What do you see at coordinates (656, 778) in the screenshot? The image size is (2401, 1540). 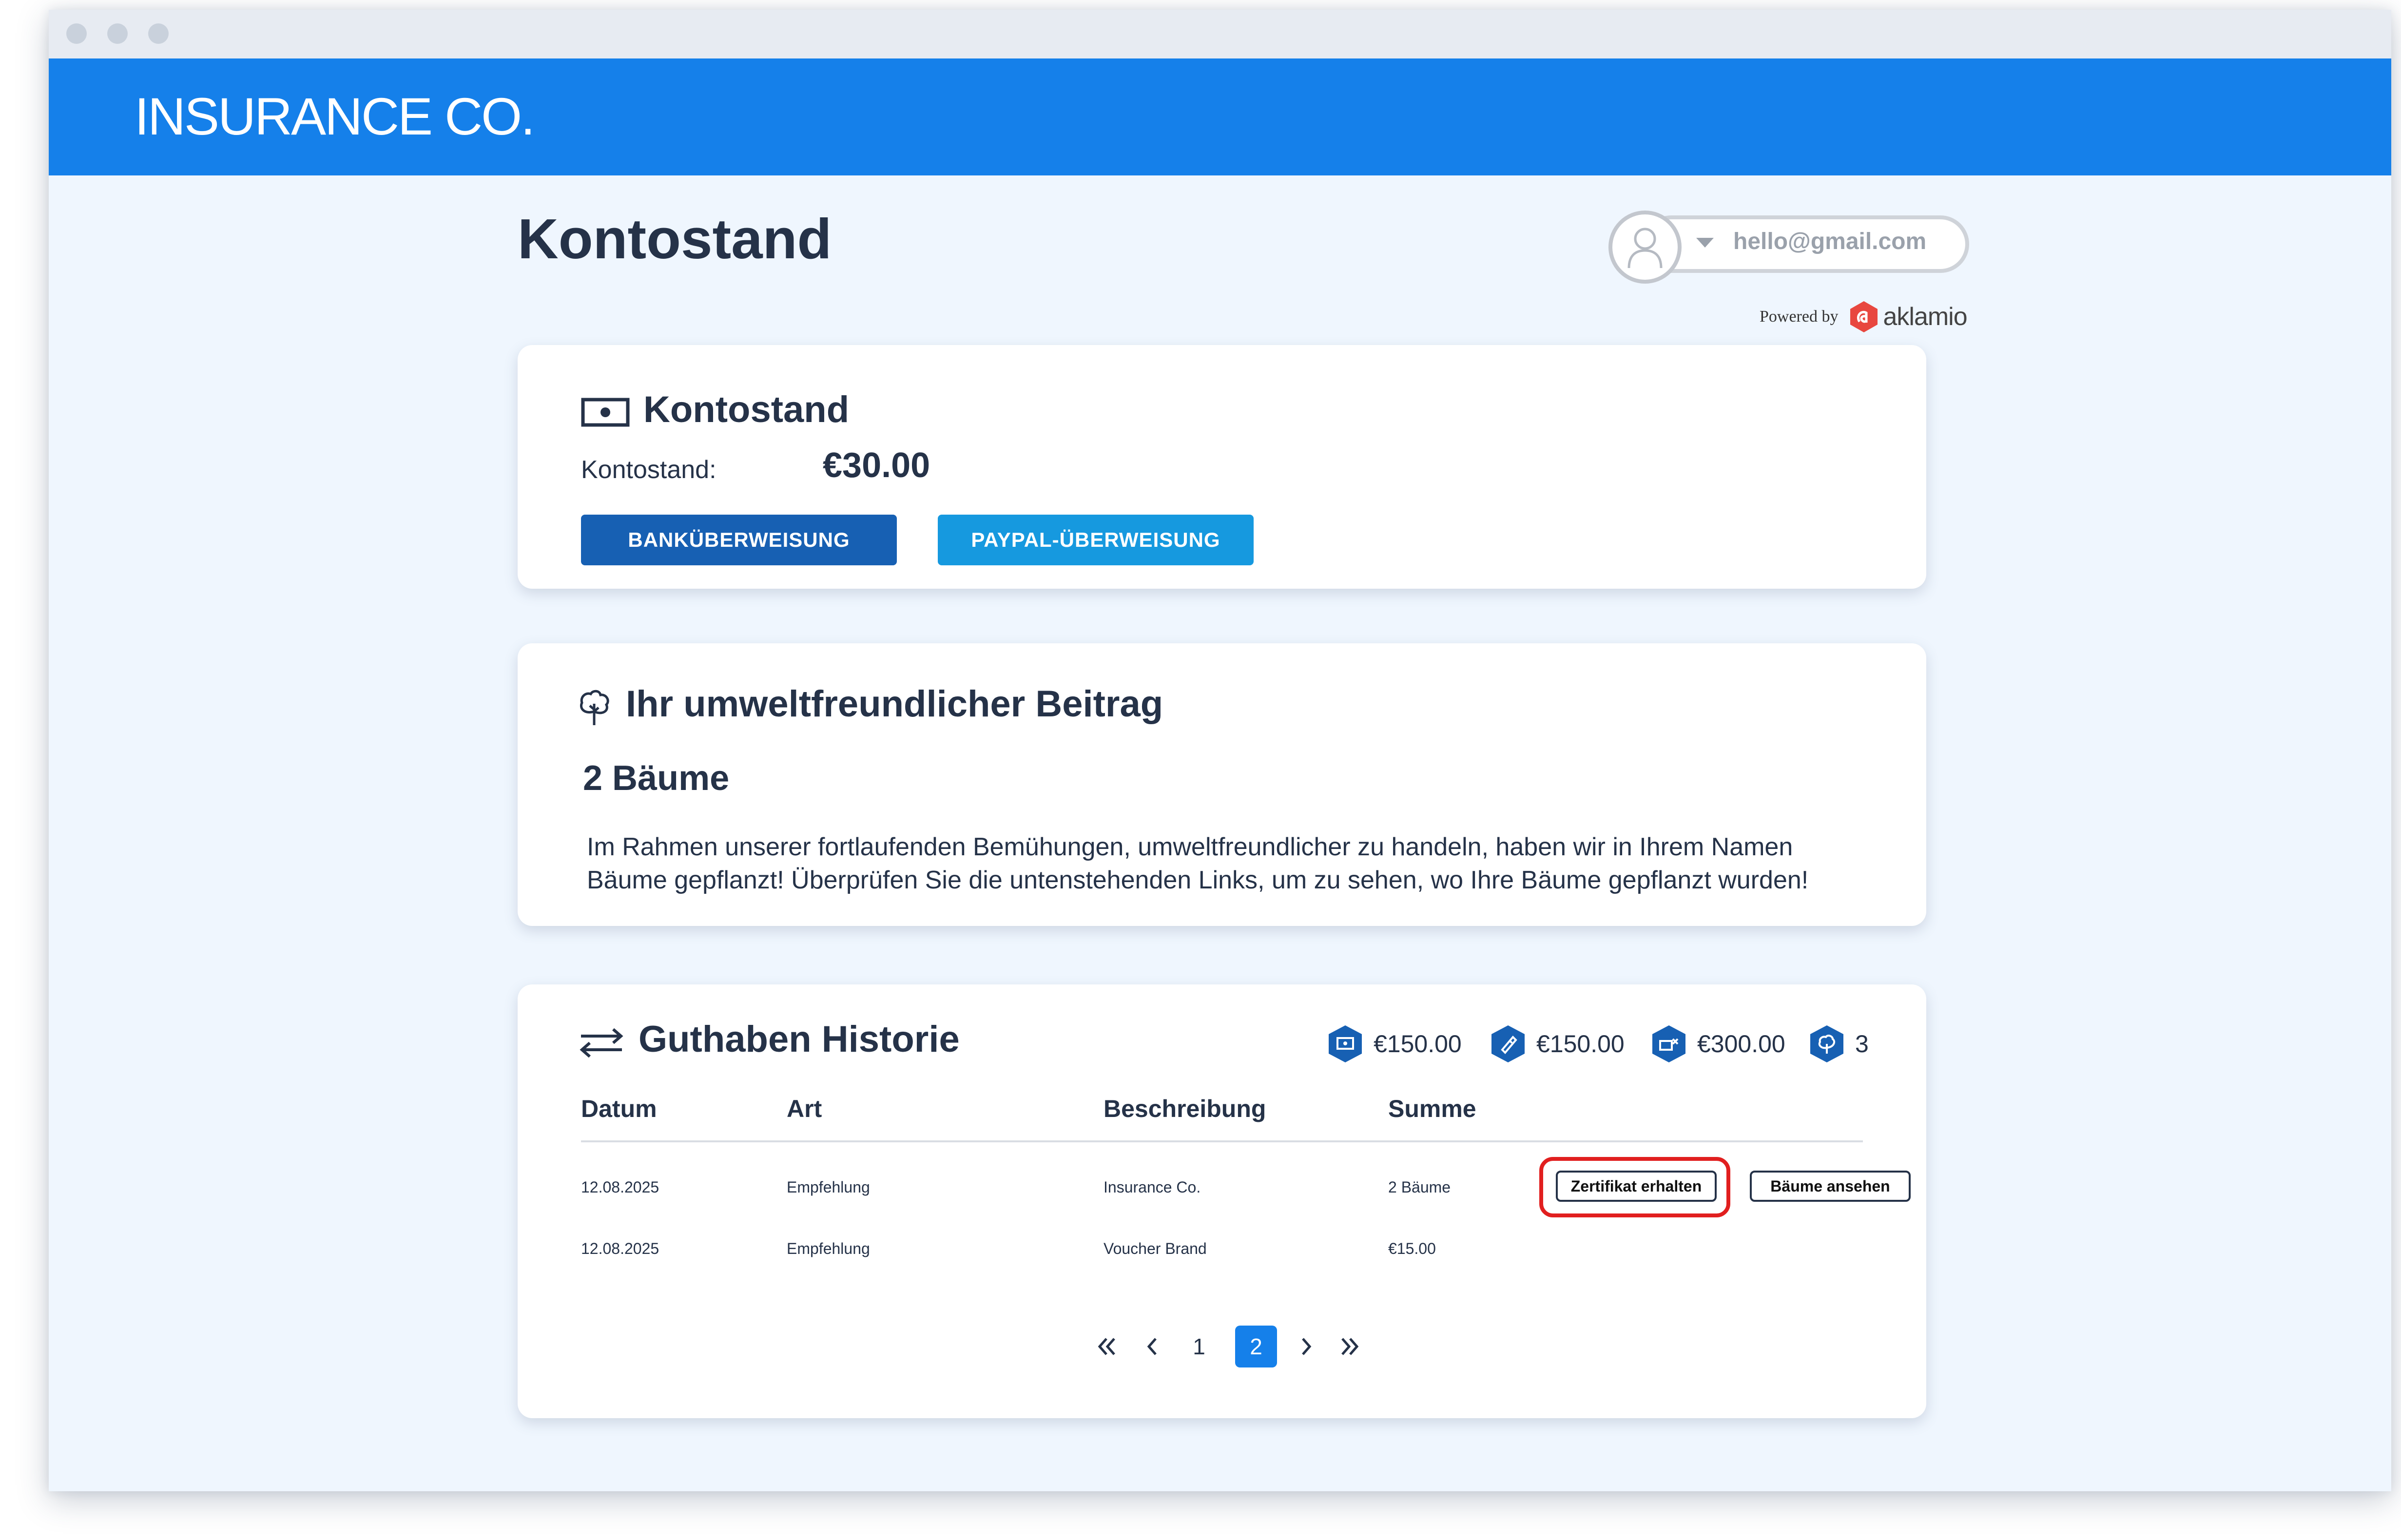 I see `tree-count: 2 Bäume` at bounding box center [656, 778].